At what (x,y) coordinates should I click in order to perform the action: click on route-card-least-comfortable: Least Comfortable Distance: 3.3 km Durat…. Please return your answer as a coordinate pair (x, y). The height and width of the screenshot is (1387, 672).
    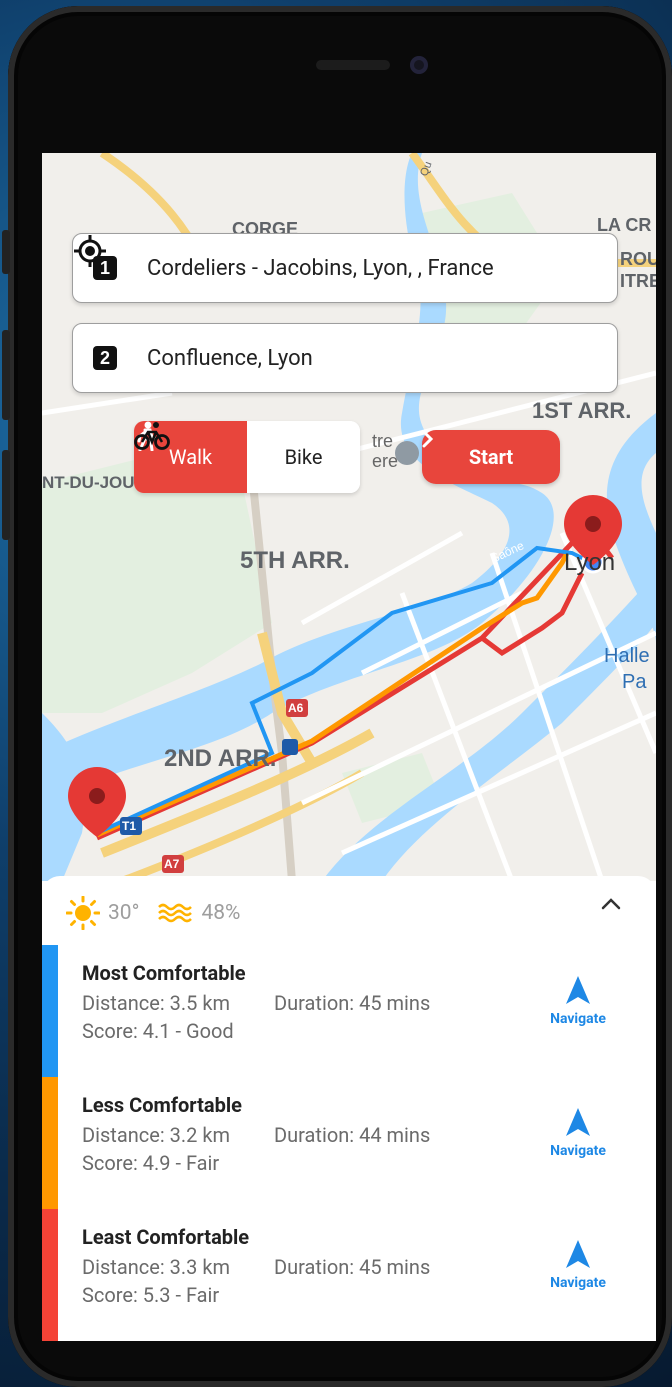
    Looking at the image, I should click on (349, 1275).